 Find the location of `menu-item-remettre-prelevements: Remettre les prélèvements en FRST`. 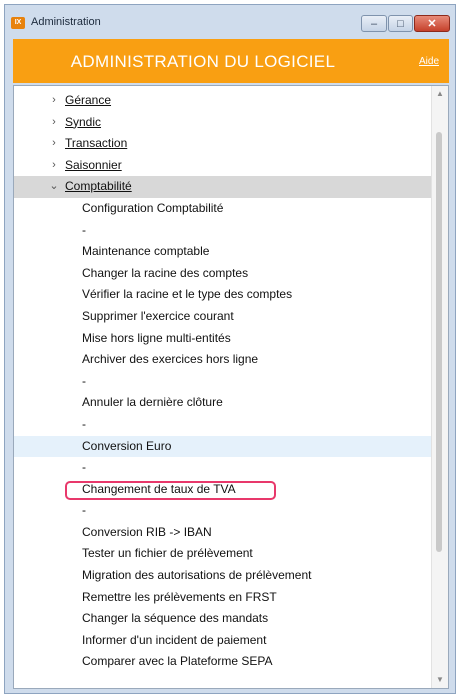

menu-item-remettre-prelevements: Remettre les prélèvements en FRST is located at coordinates (223, 598).